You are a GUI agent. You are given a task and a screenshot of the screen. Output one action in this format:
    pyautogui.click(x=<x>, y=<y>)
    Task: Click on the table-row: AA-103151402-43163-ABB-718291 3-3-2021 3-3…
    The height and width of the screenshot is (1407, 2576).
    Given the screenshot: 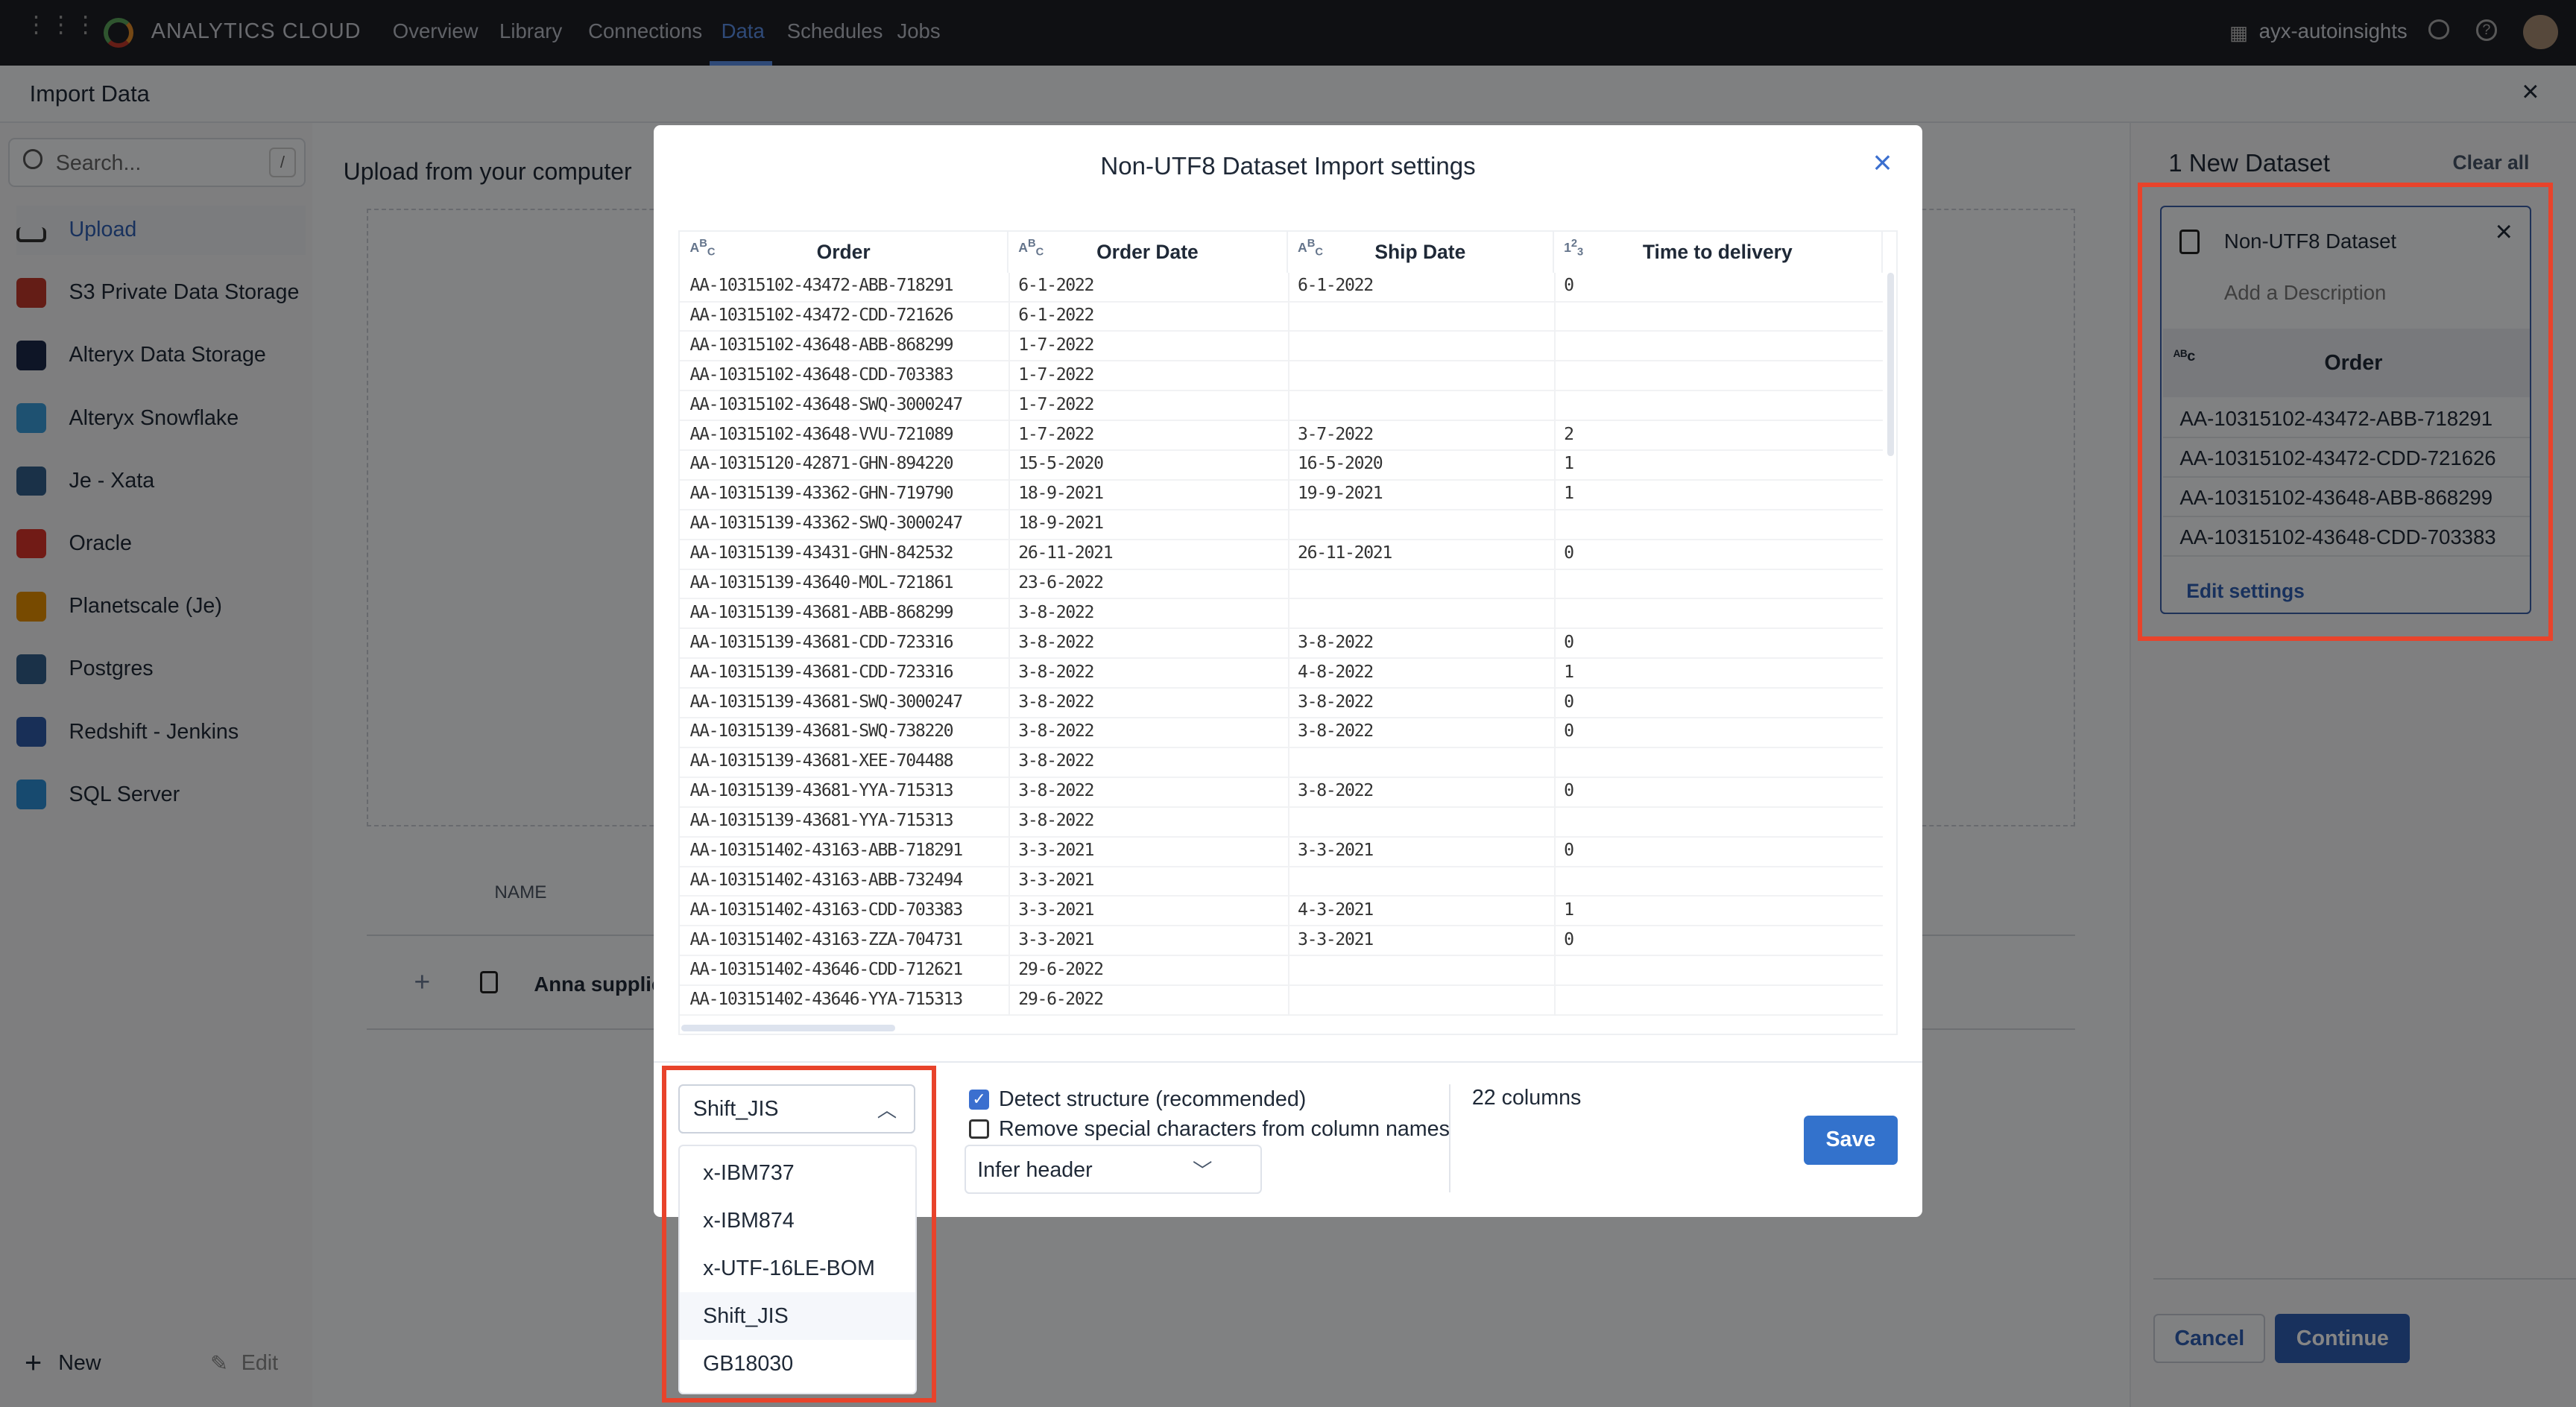 What is the action you would take?
    pyautogui.click(x=1282, y=852)
    